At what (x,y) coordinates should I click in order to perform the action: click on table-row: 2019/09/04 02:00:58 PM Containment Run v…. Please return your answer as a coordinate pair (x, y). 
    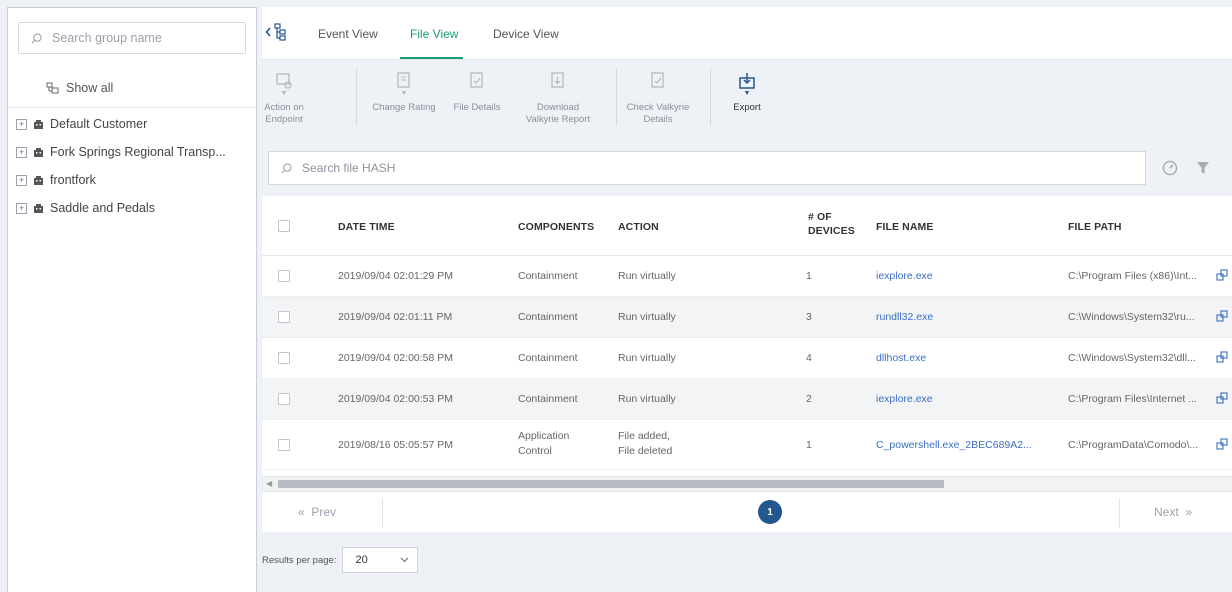
    Looking at the image, I should click on (747, 358).